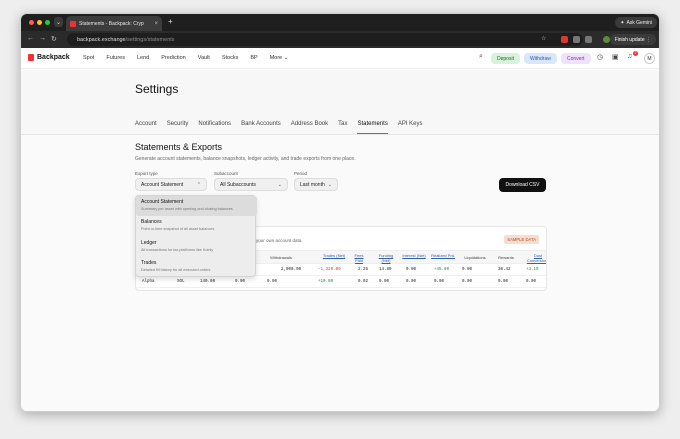  What do you see at coordinates (49, 57) in the screenshot?
I see `brand-logo: Backpack` at bounding box center [49, 57].